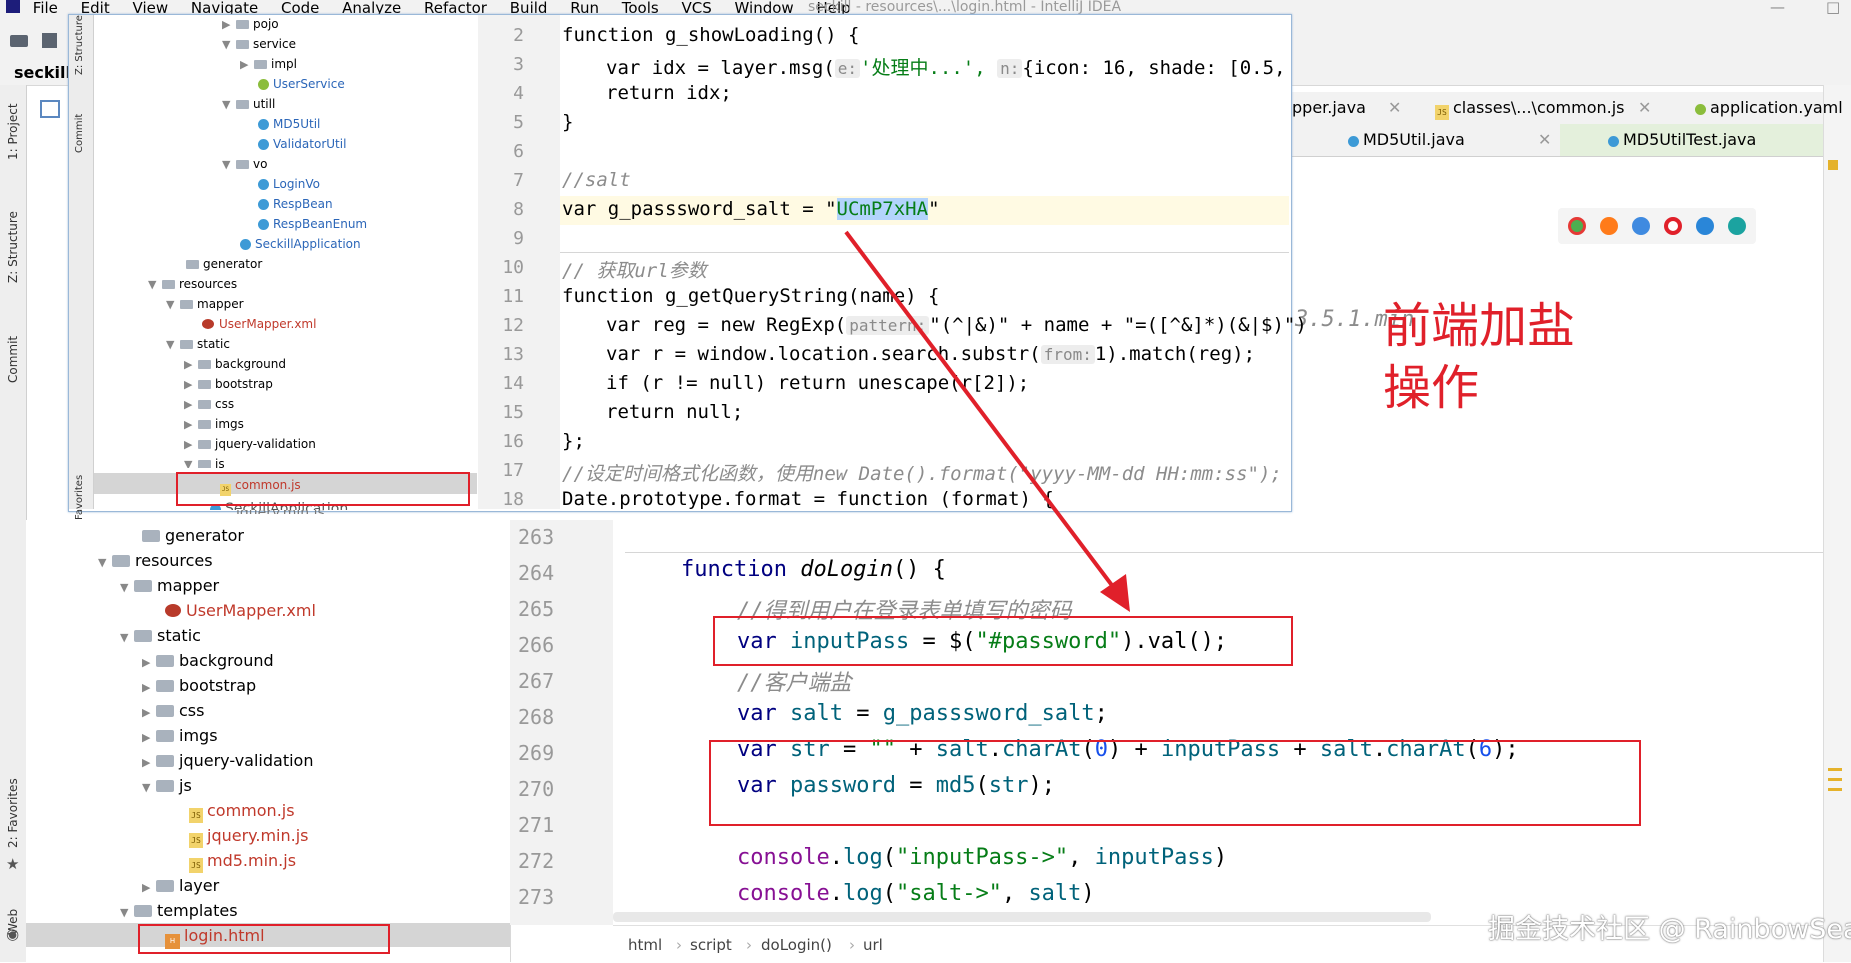 The height and width of the screenshot is (963, 1851). What do you see at coordinates (1669, 929) in the screenshot?
I see `watermark: 掘金技术社区 @ RainbowSea` at bounding box center [1669, 929].